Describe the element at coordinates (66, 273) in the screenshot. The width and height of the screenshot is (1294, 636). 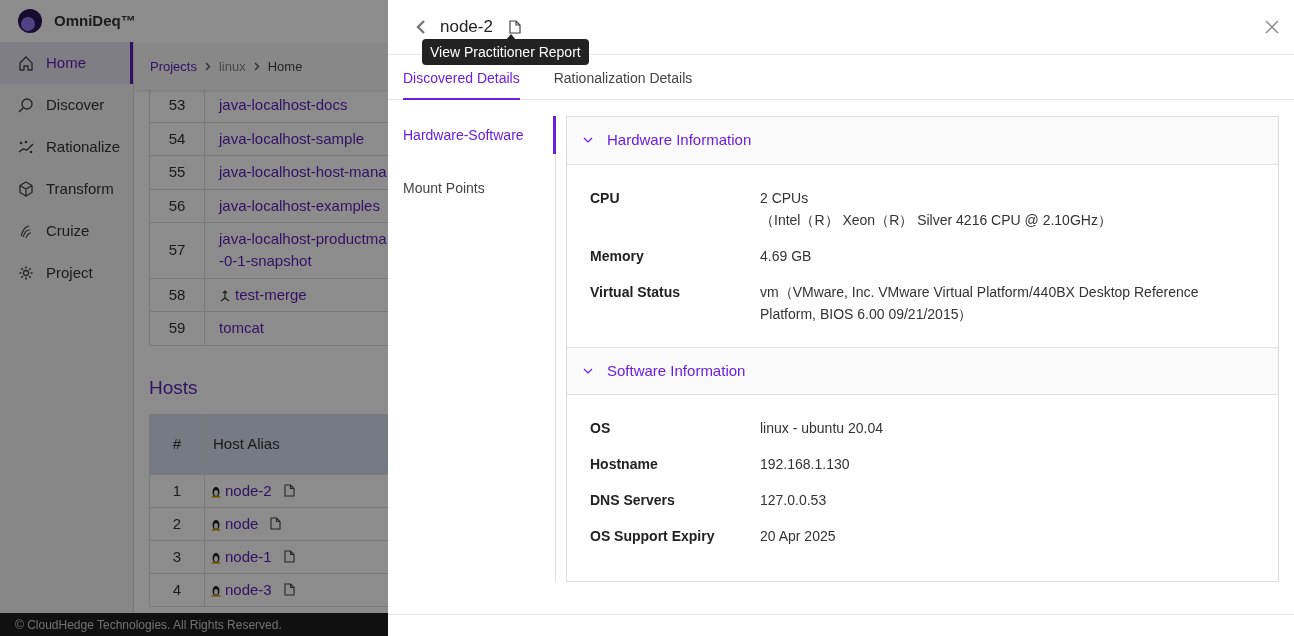
I see `nav-item: Project` at that location.